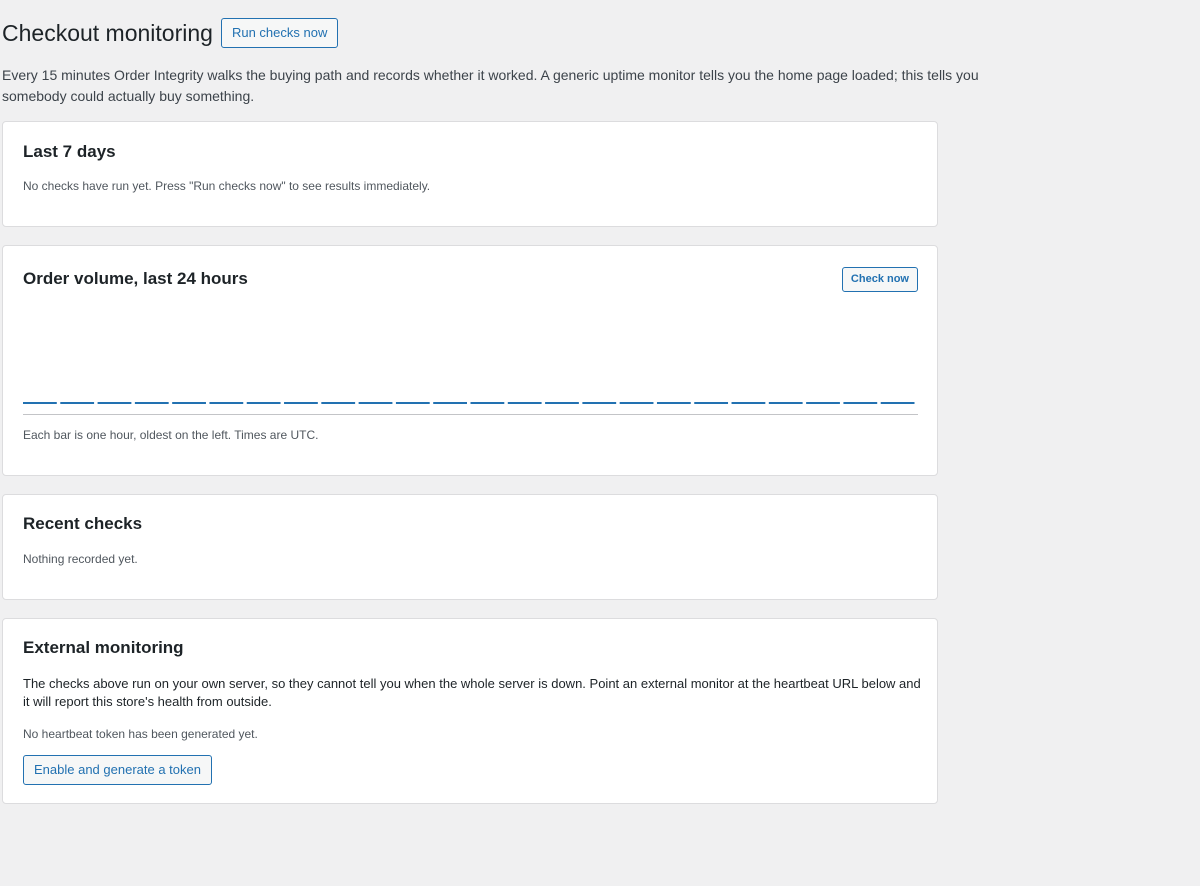 The height and width of the screenshot is (886, 1200). I want to click on order-volume-bars, so click(469, 403).